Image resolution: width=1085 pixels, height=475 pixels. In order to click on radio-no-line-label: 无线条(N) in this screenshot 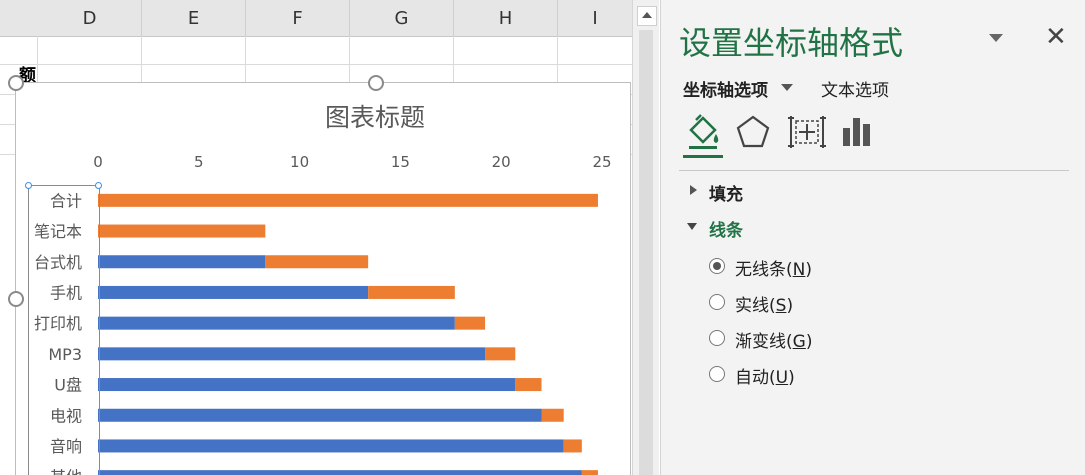, I will do `click(773, 267)`.